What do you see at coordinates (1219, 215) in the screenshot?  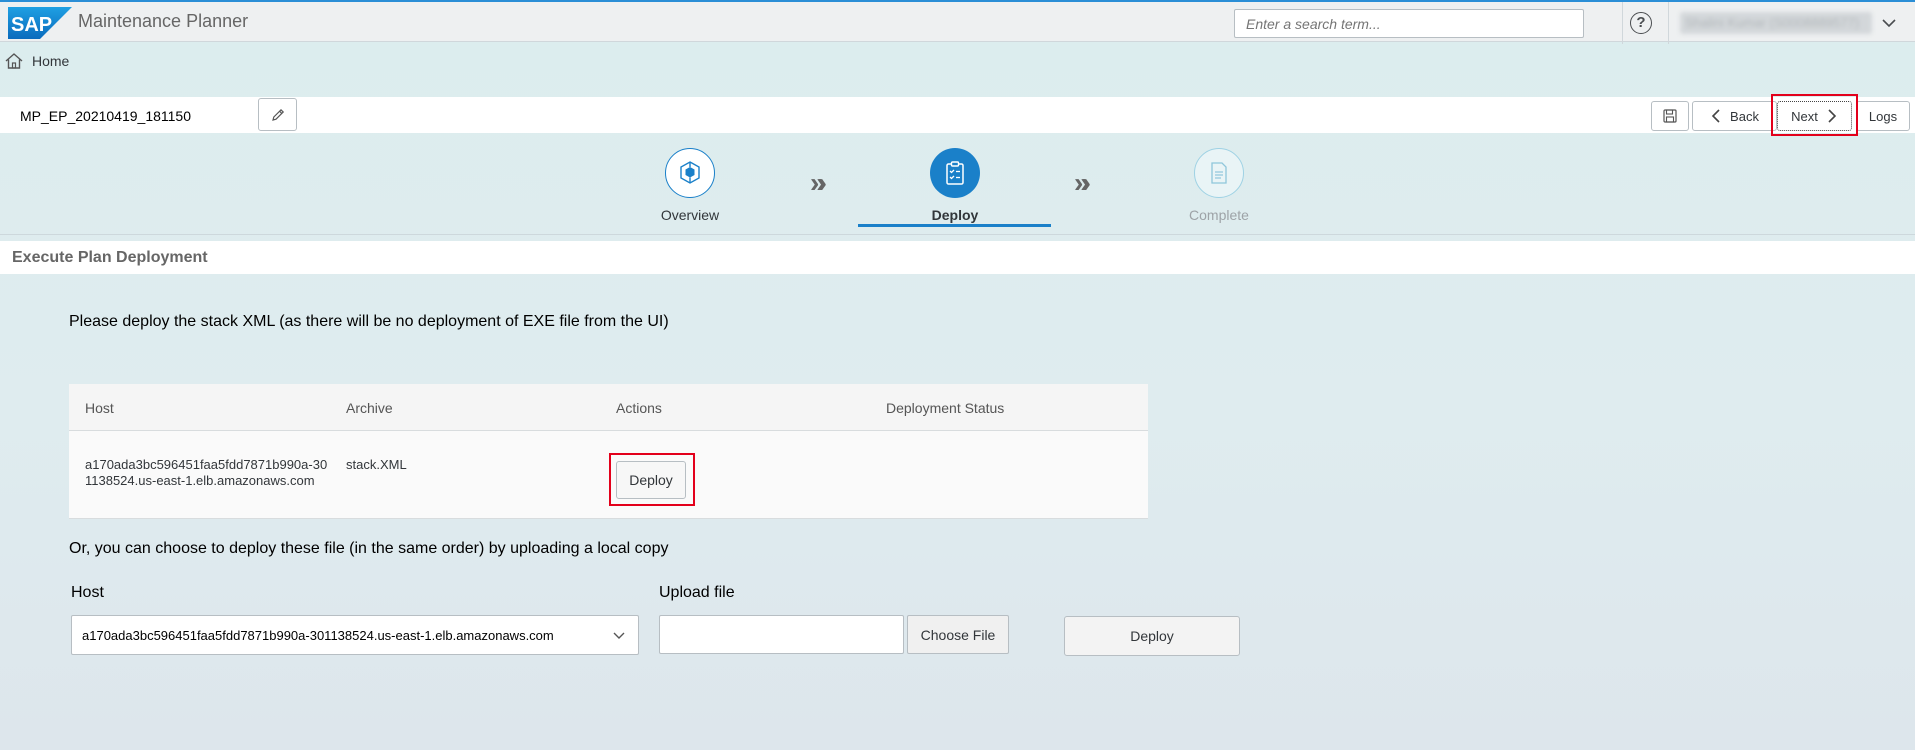 I see `step-label-complete: Complete` at bounding box center [1219, 215].